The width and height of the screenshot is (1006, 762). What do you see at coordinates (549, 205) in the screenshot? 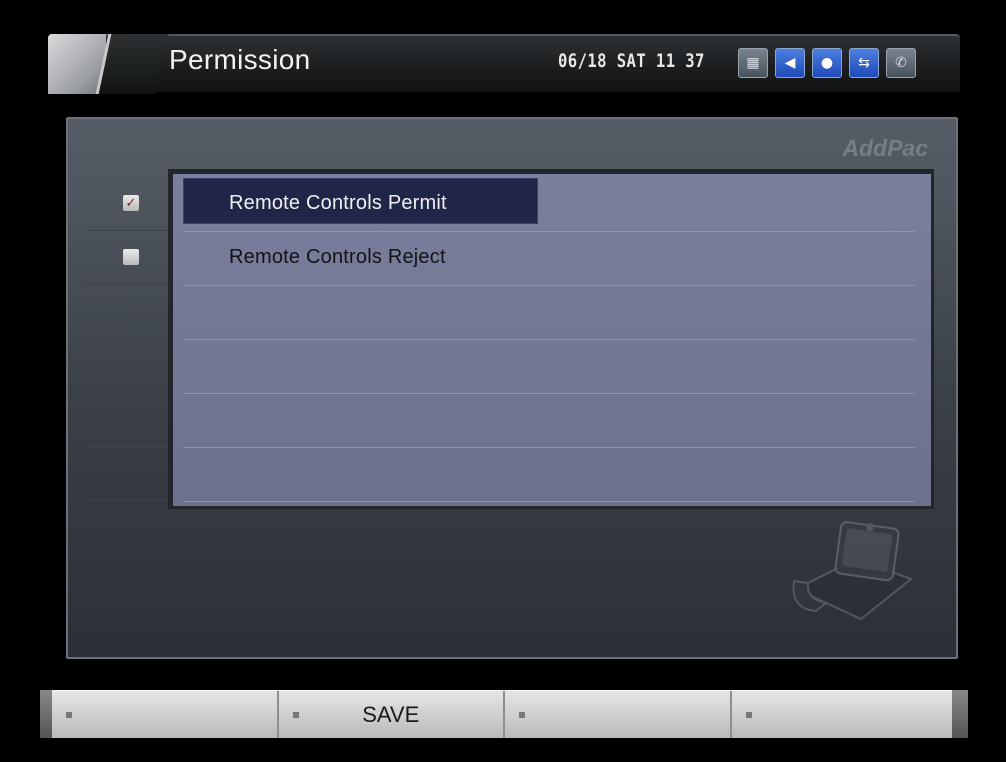
I see `option-row: Remote Controls Permit` at bounding box center [549, 205].